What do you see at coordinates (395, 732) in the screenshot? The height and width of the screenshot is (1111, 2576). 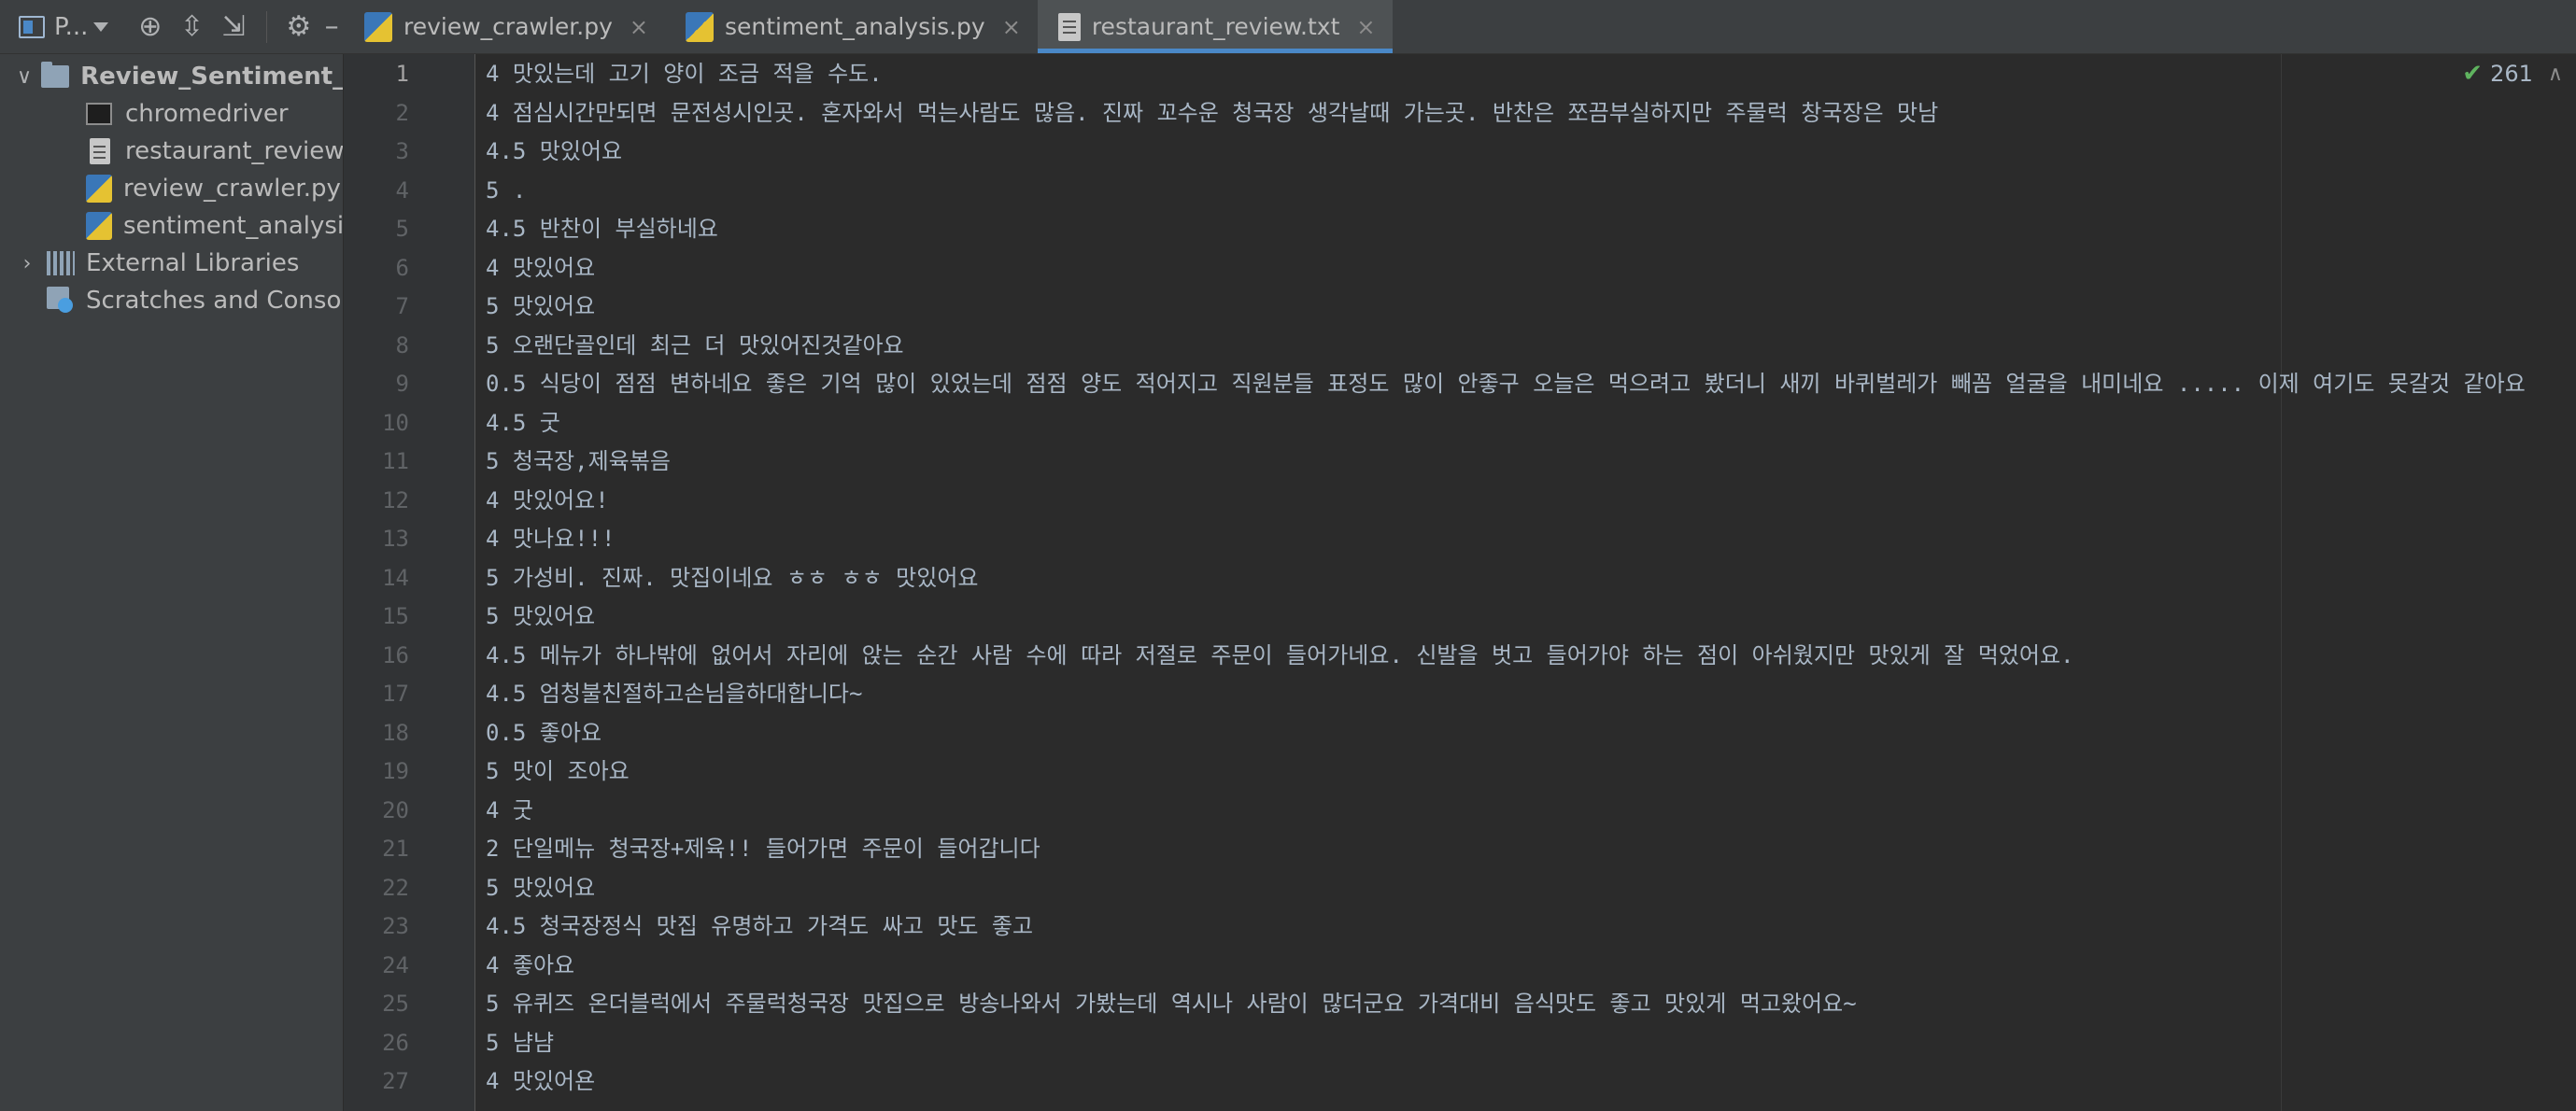 I see `line-number: 18` at bounding box center [395, 732].